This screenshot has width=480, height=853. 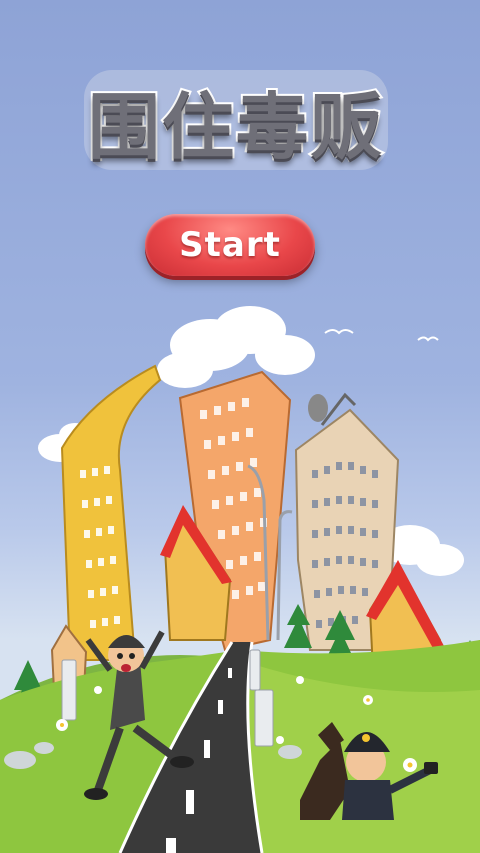 I want to click on start-button-label: Start, so click(x=230, y=245).